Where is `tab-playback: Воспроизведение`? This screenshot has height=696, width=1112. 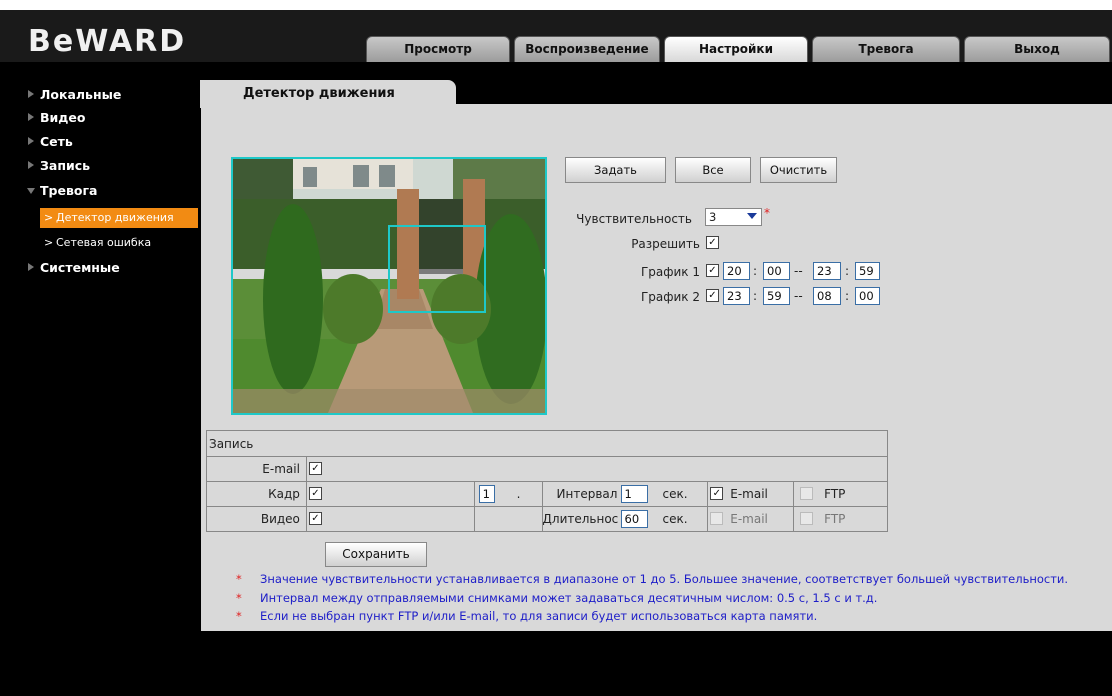
tab-playback: Воспроизведение is located at coordinates (587, 49).